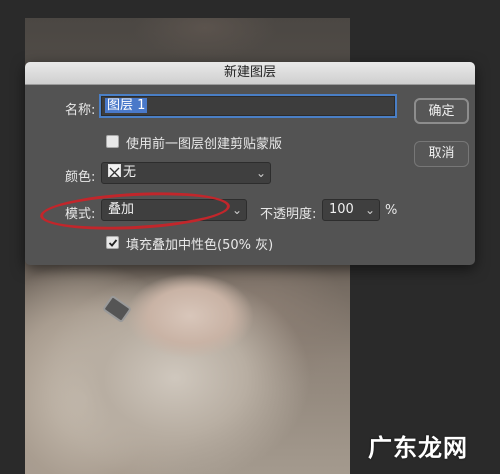 This screenshot has width=500, height=474. Describe the element at coordinates (80, 177) in the screenshot. I see `color-label: 颜色:` at that location.